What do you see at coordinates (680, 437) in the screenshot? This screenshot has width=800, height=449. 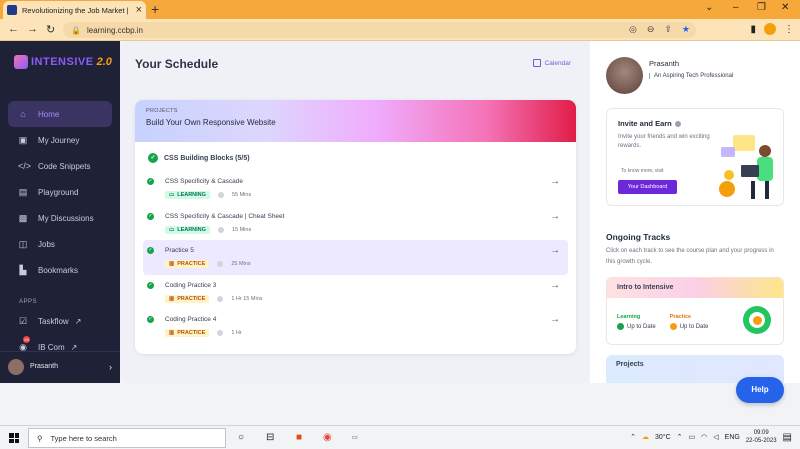 I see `tray-arrow-icon: ⌃` at bounding box center [680, 437].